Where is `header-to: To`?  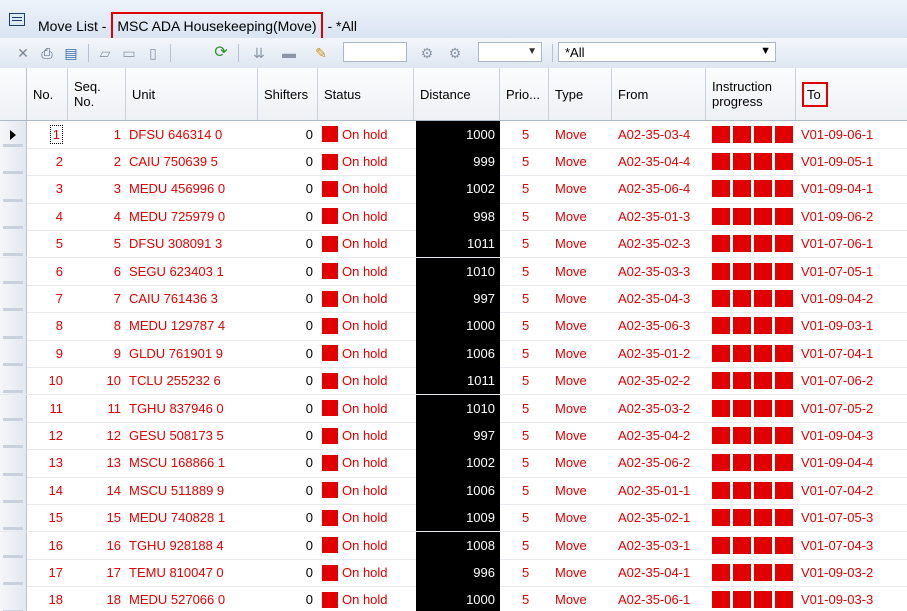
header-to: To is located at coordinates (851, 94).